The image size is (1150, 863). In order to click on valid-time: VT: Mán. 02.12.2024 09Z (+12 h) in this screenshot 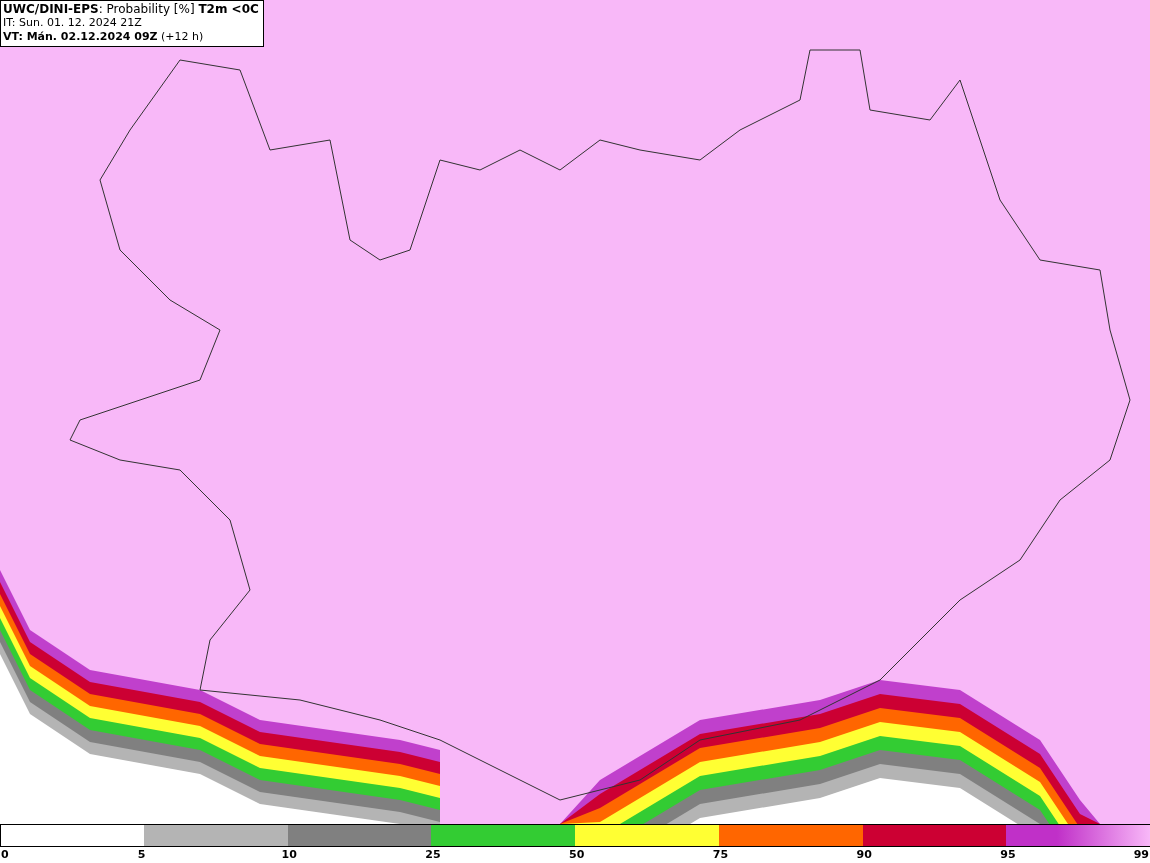, I will do `click(104, 37)`.